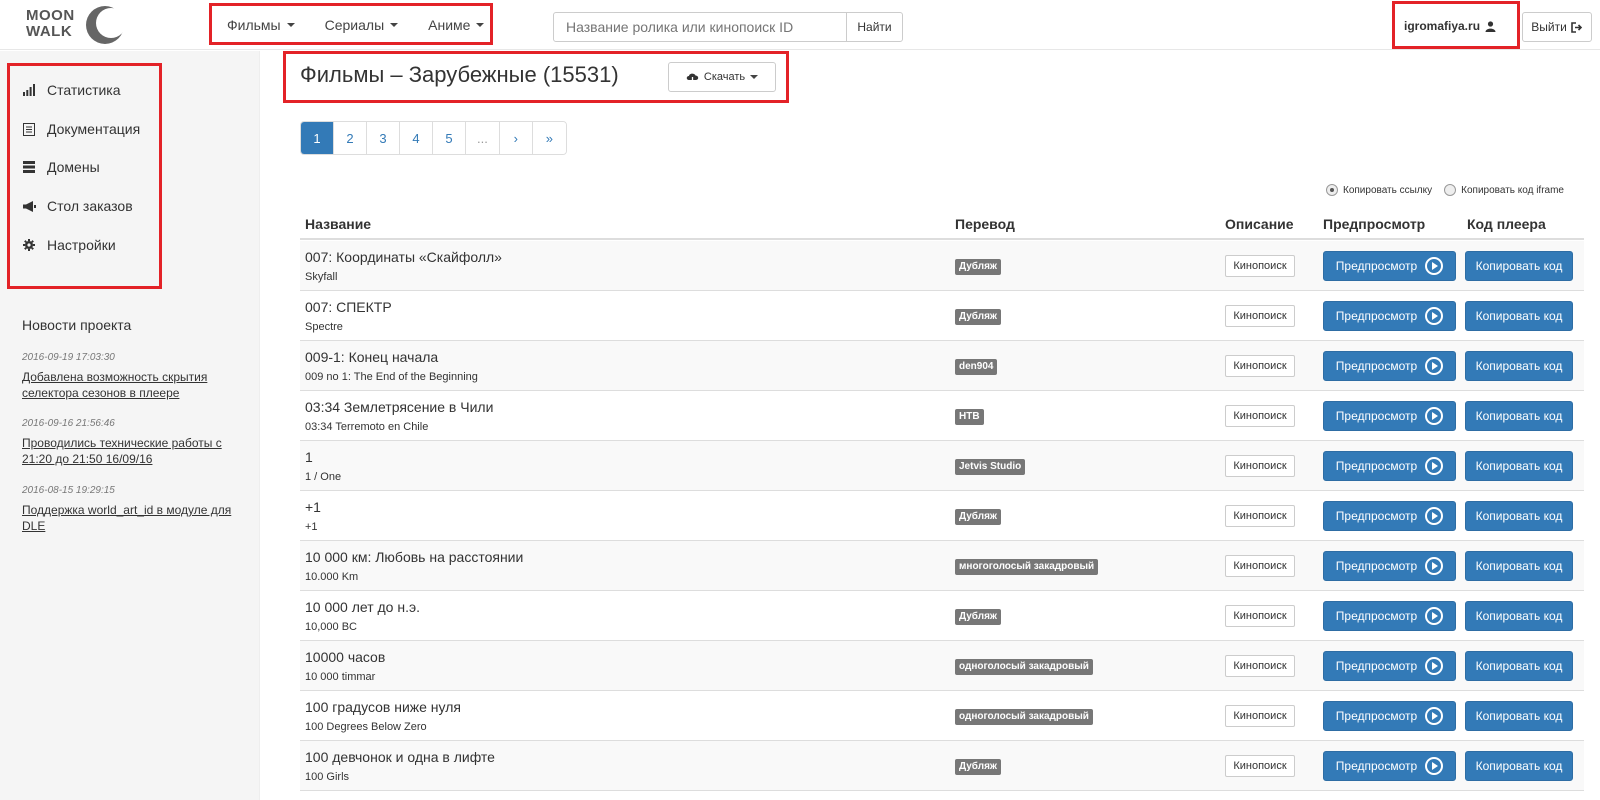  Describe the element at coordinates (394, 25) in the screenshot. I see `caret-down-icon` at that location.